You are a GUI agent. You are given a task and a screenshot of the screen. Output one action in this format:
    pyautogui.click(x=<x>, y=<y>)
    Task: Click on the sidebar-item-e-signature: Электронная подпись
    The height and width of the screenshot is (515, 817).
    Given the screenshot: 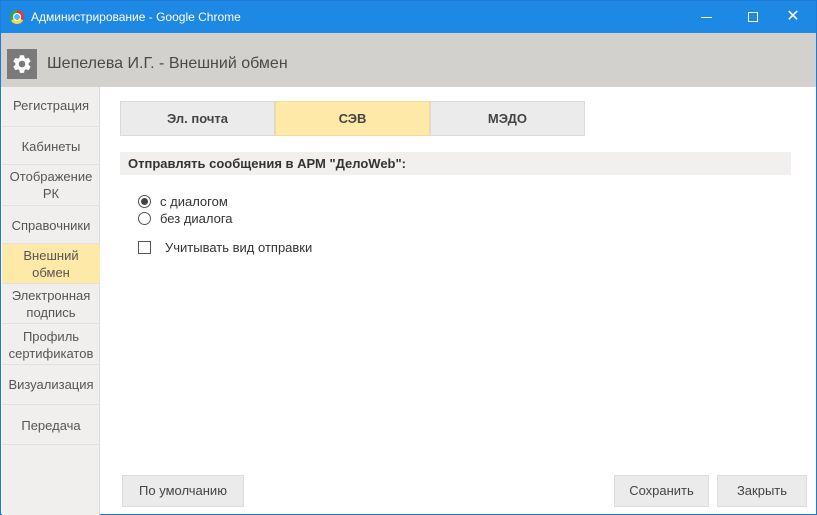 What is the action you would take?
    pyautogui.click(x=51, y=304)
    